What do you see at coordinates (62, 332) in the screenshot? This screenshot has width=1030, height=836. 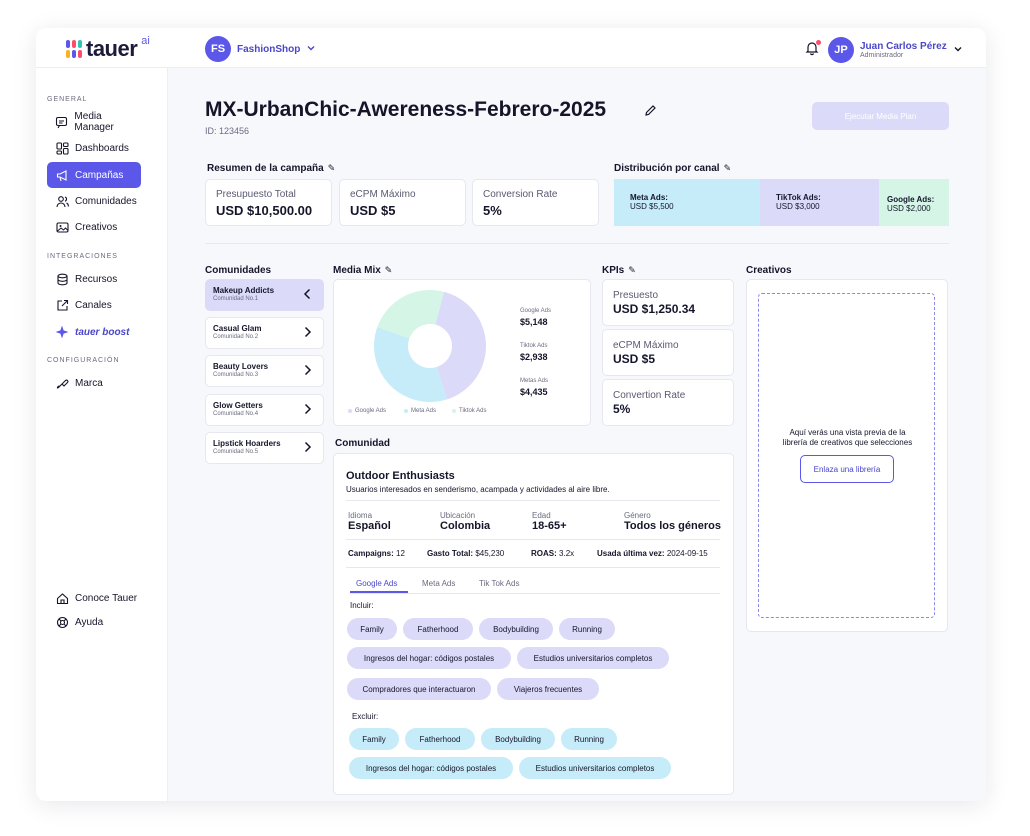 I see `sparkle-icon` at bounding box center [62, 332].